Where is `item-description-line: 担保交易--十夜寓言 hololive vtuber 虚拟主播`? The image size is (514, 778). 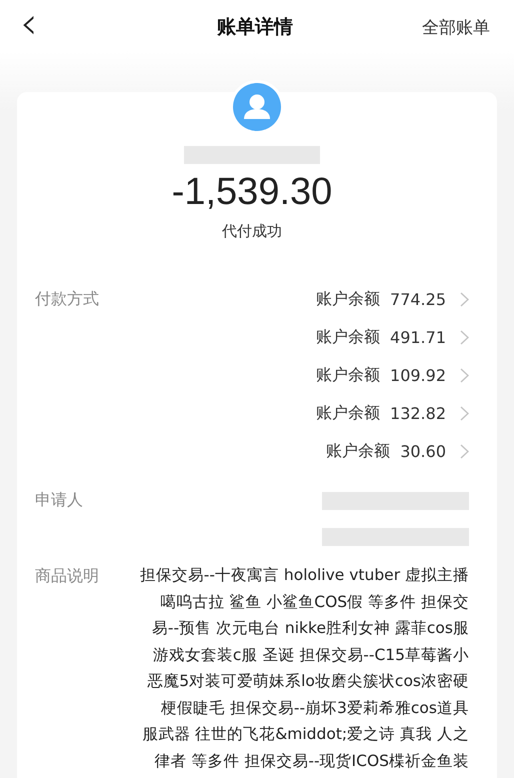 item-description-line: 担保交易--十夜寓言 hololive vtuber 虚拟主播 is located at coordinates (304, 575).